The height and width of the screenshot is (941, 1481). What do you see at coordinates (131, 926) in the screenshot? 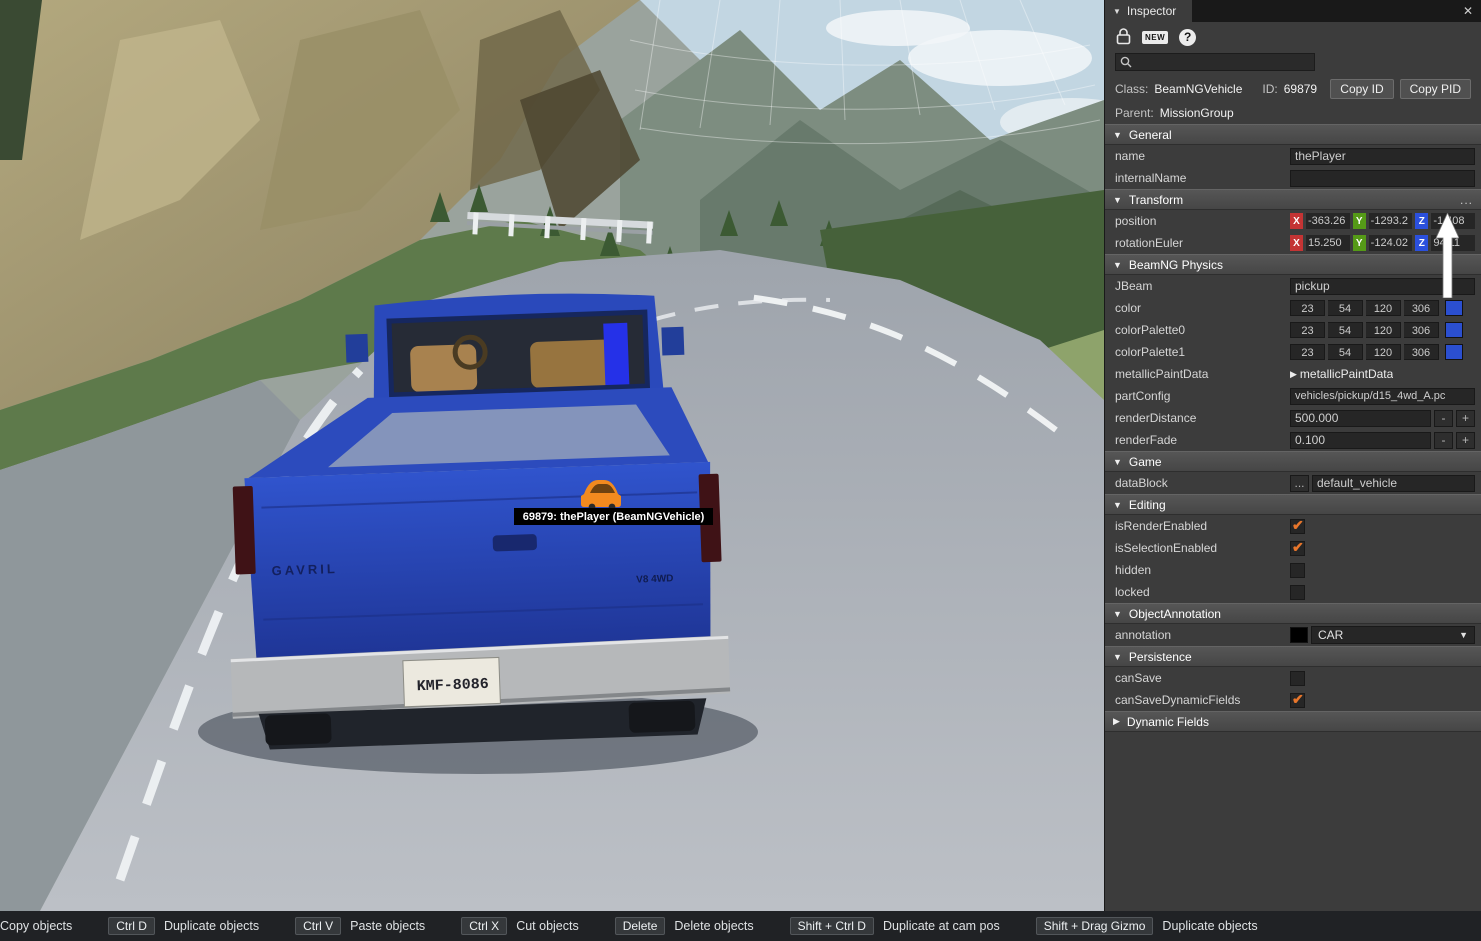
I see `shortcut-key: Ctrl D` at bounding box center [131, 926].